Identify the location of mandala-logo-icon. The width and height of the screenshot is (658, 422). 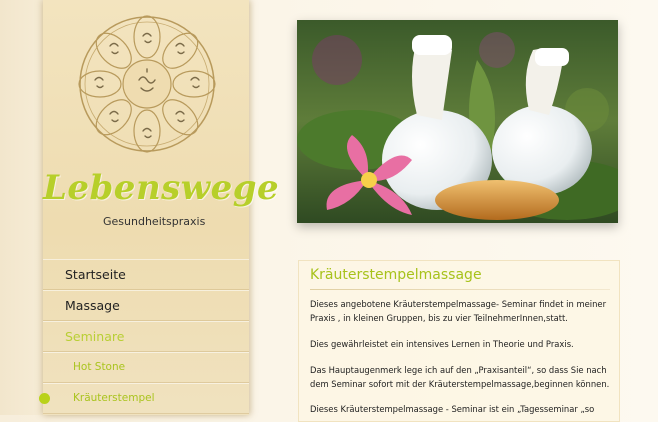
(147, 84).